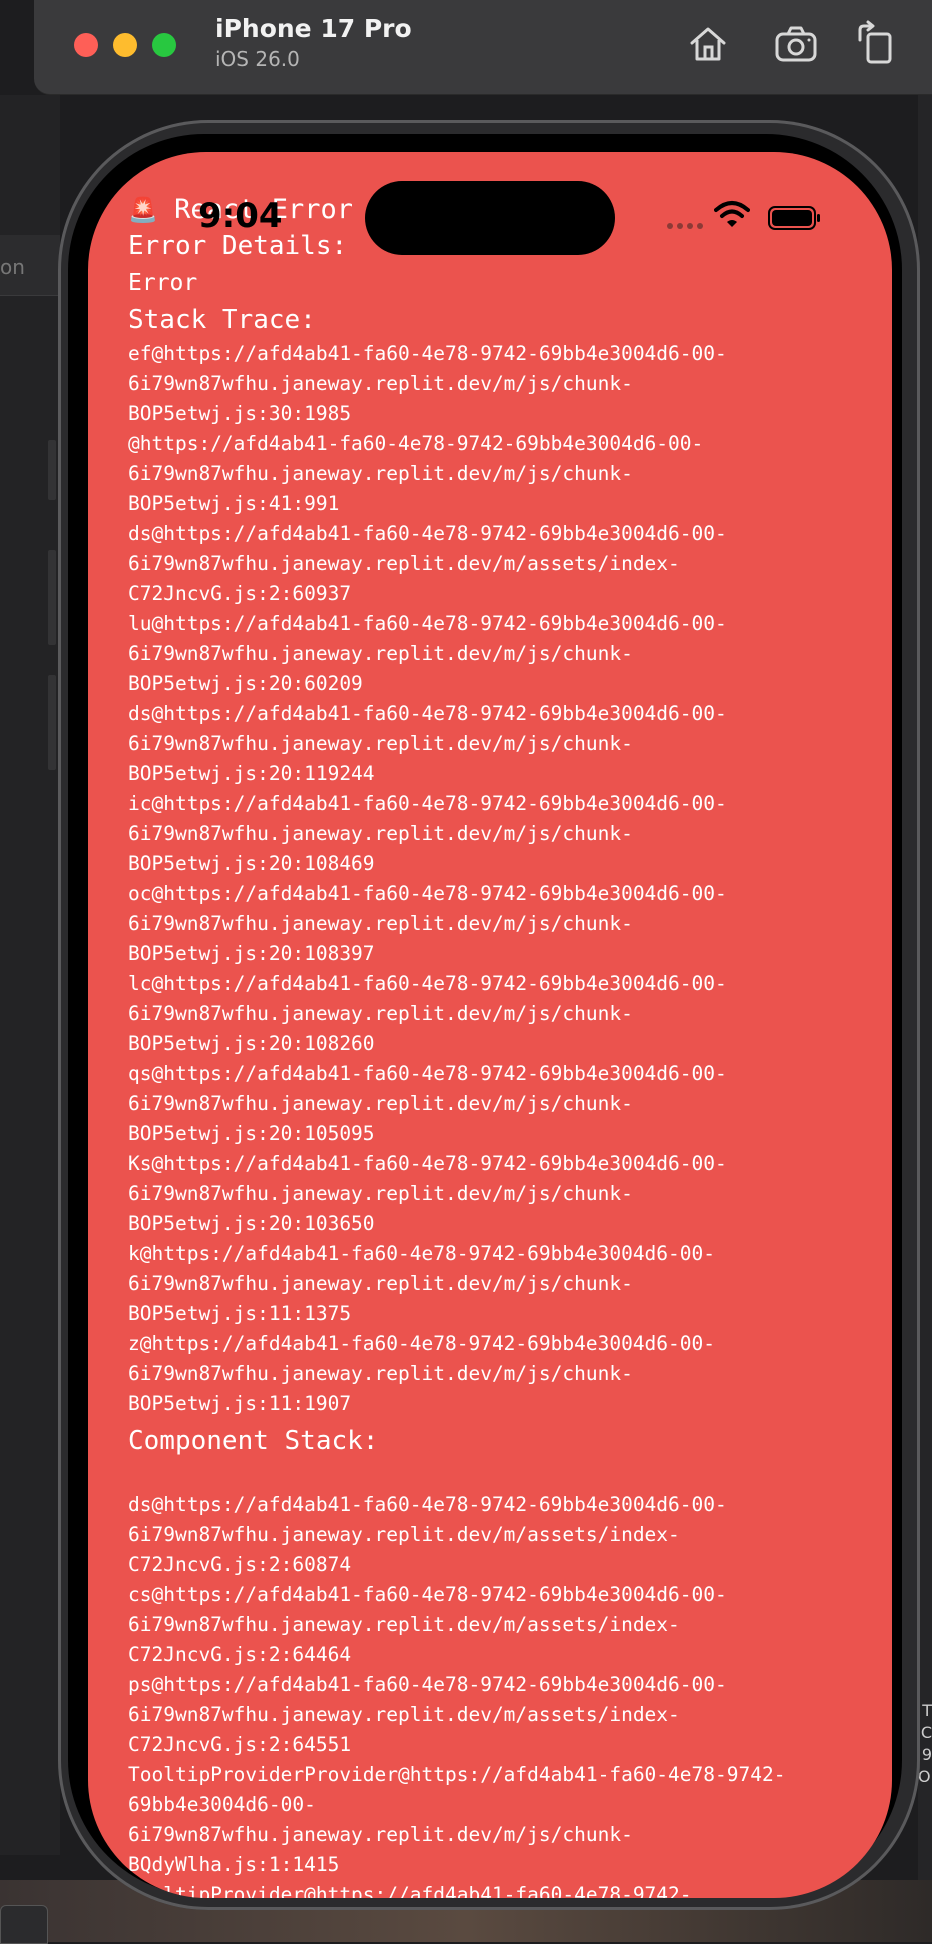 The height and width of the screenshot is (1944, 932). What do you see at coordinates (30, 265) in the screenshot?
I see `background-toolbar-strip: on` at bounding box center [30, 265].